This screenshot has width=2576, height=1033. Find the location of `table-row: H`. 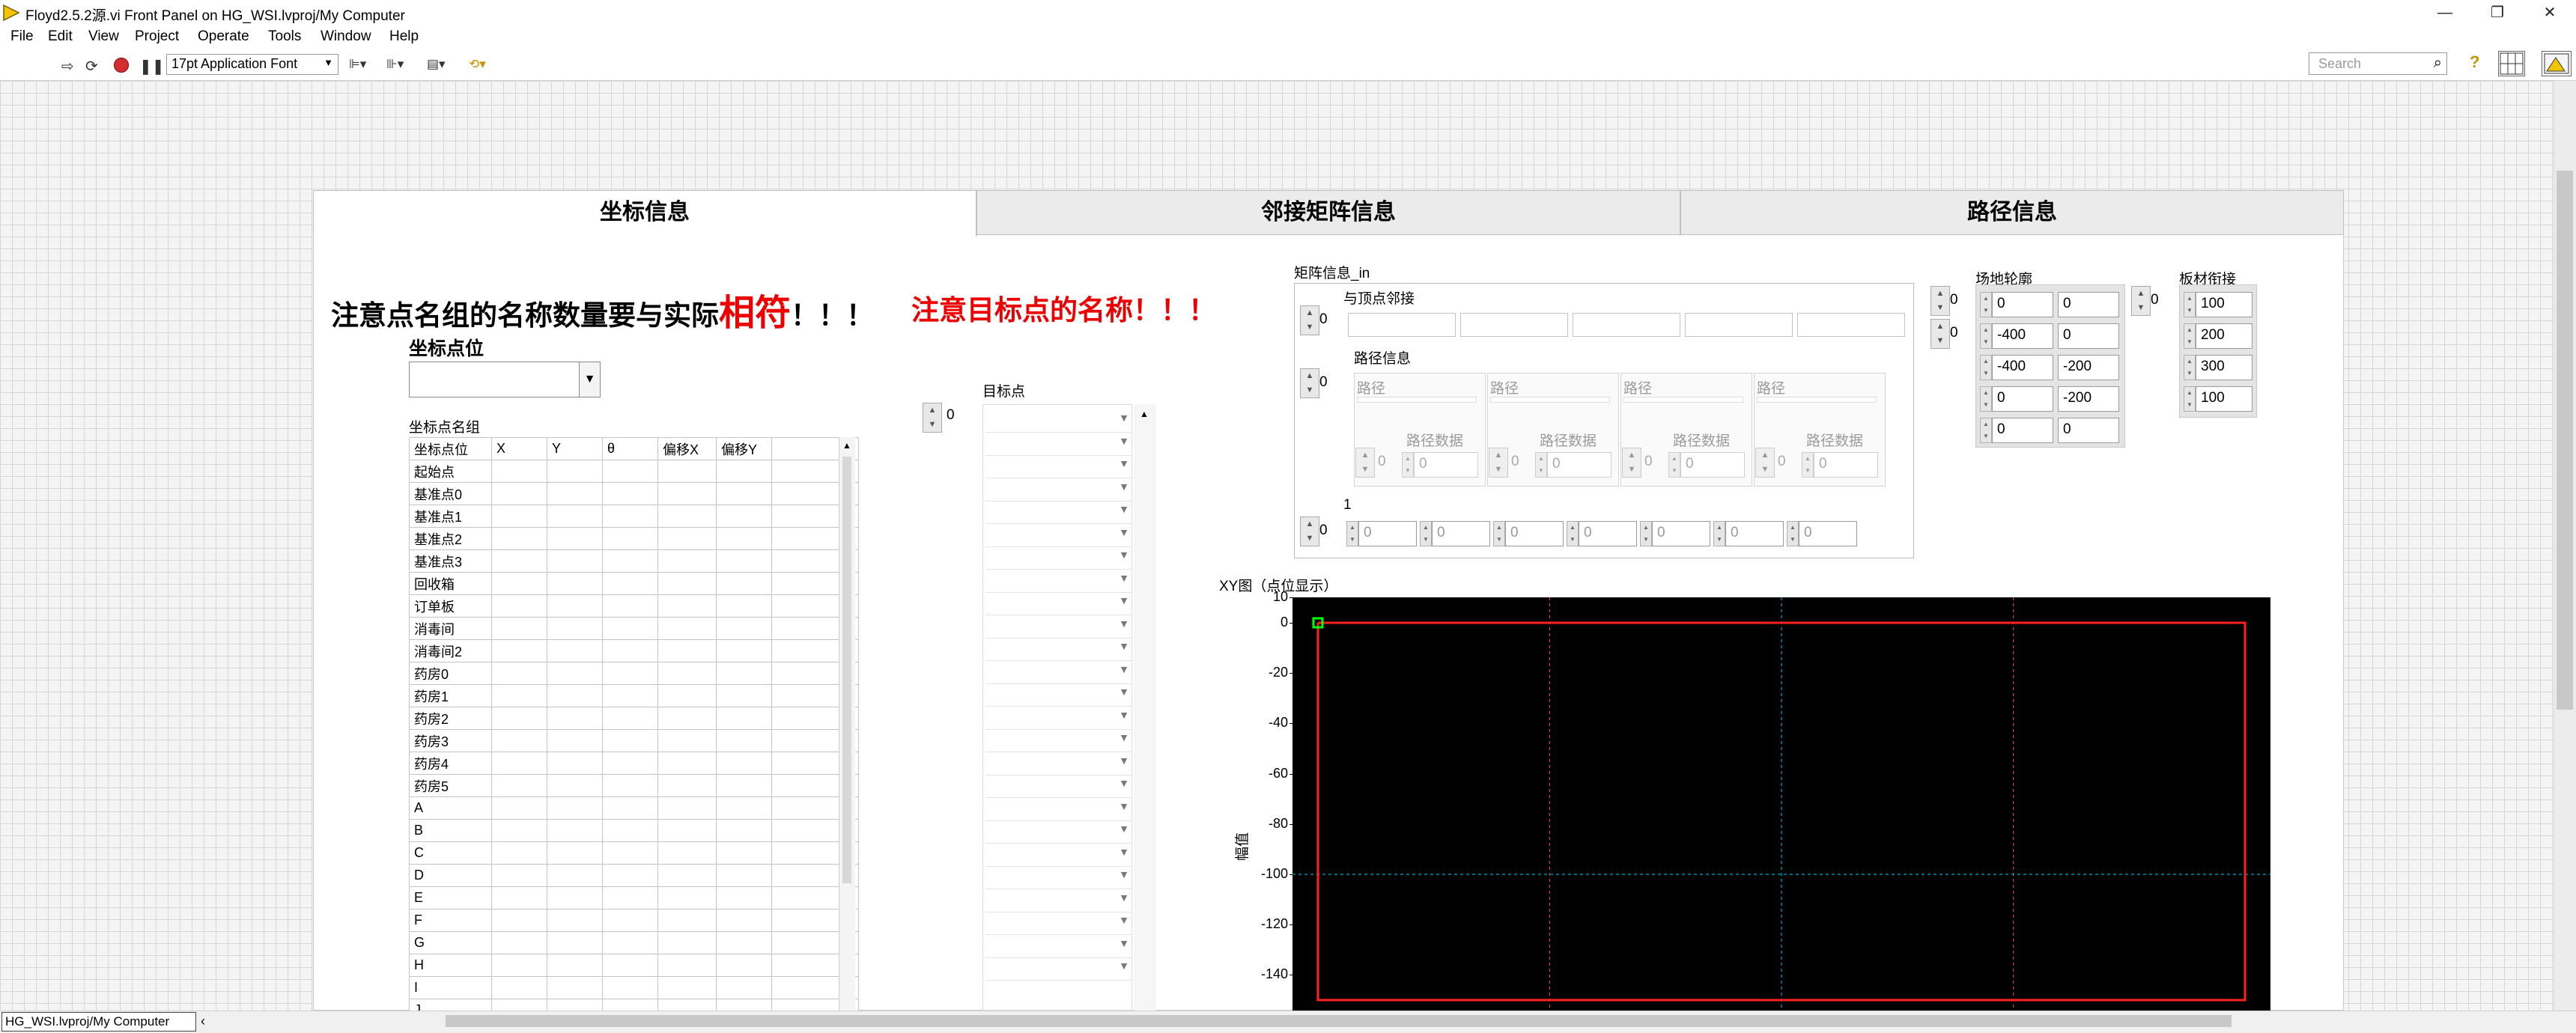

table-row: H is located at coordinates (634, 965).